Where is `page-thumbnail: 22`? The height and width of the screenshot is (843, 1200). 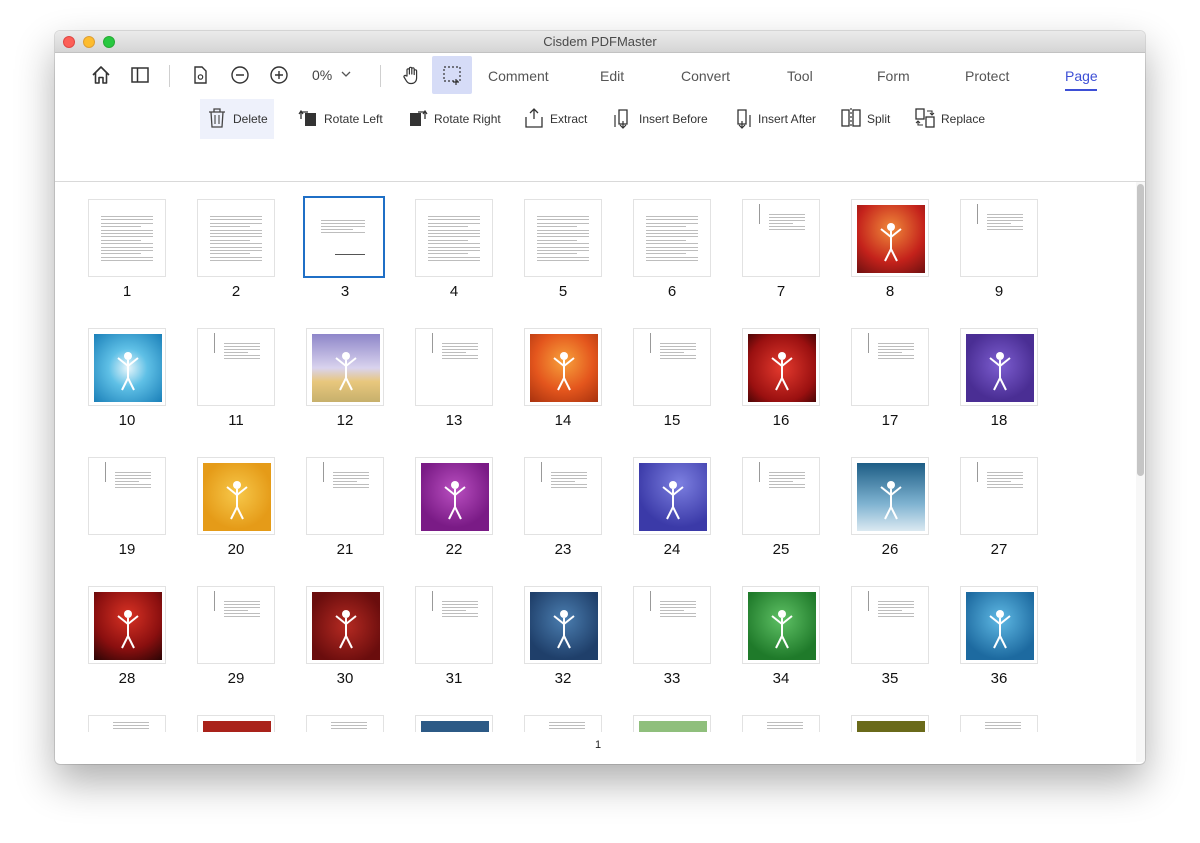 page-thumbnail: 22 is located at coordinates (455, 512).